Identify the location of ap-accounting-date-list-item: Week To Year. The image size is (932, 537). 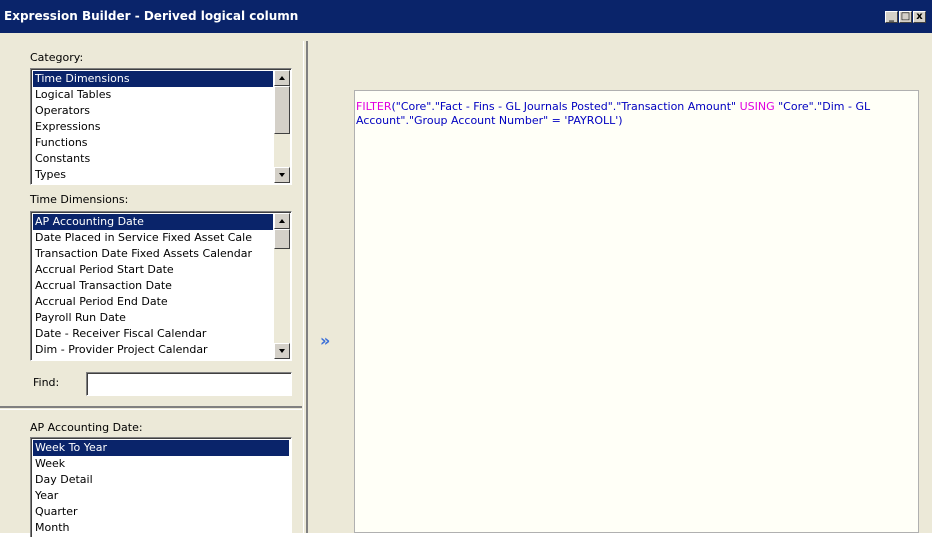
(161, 448).